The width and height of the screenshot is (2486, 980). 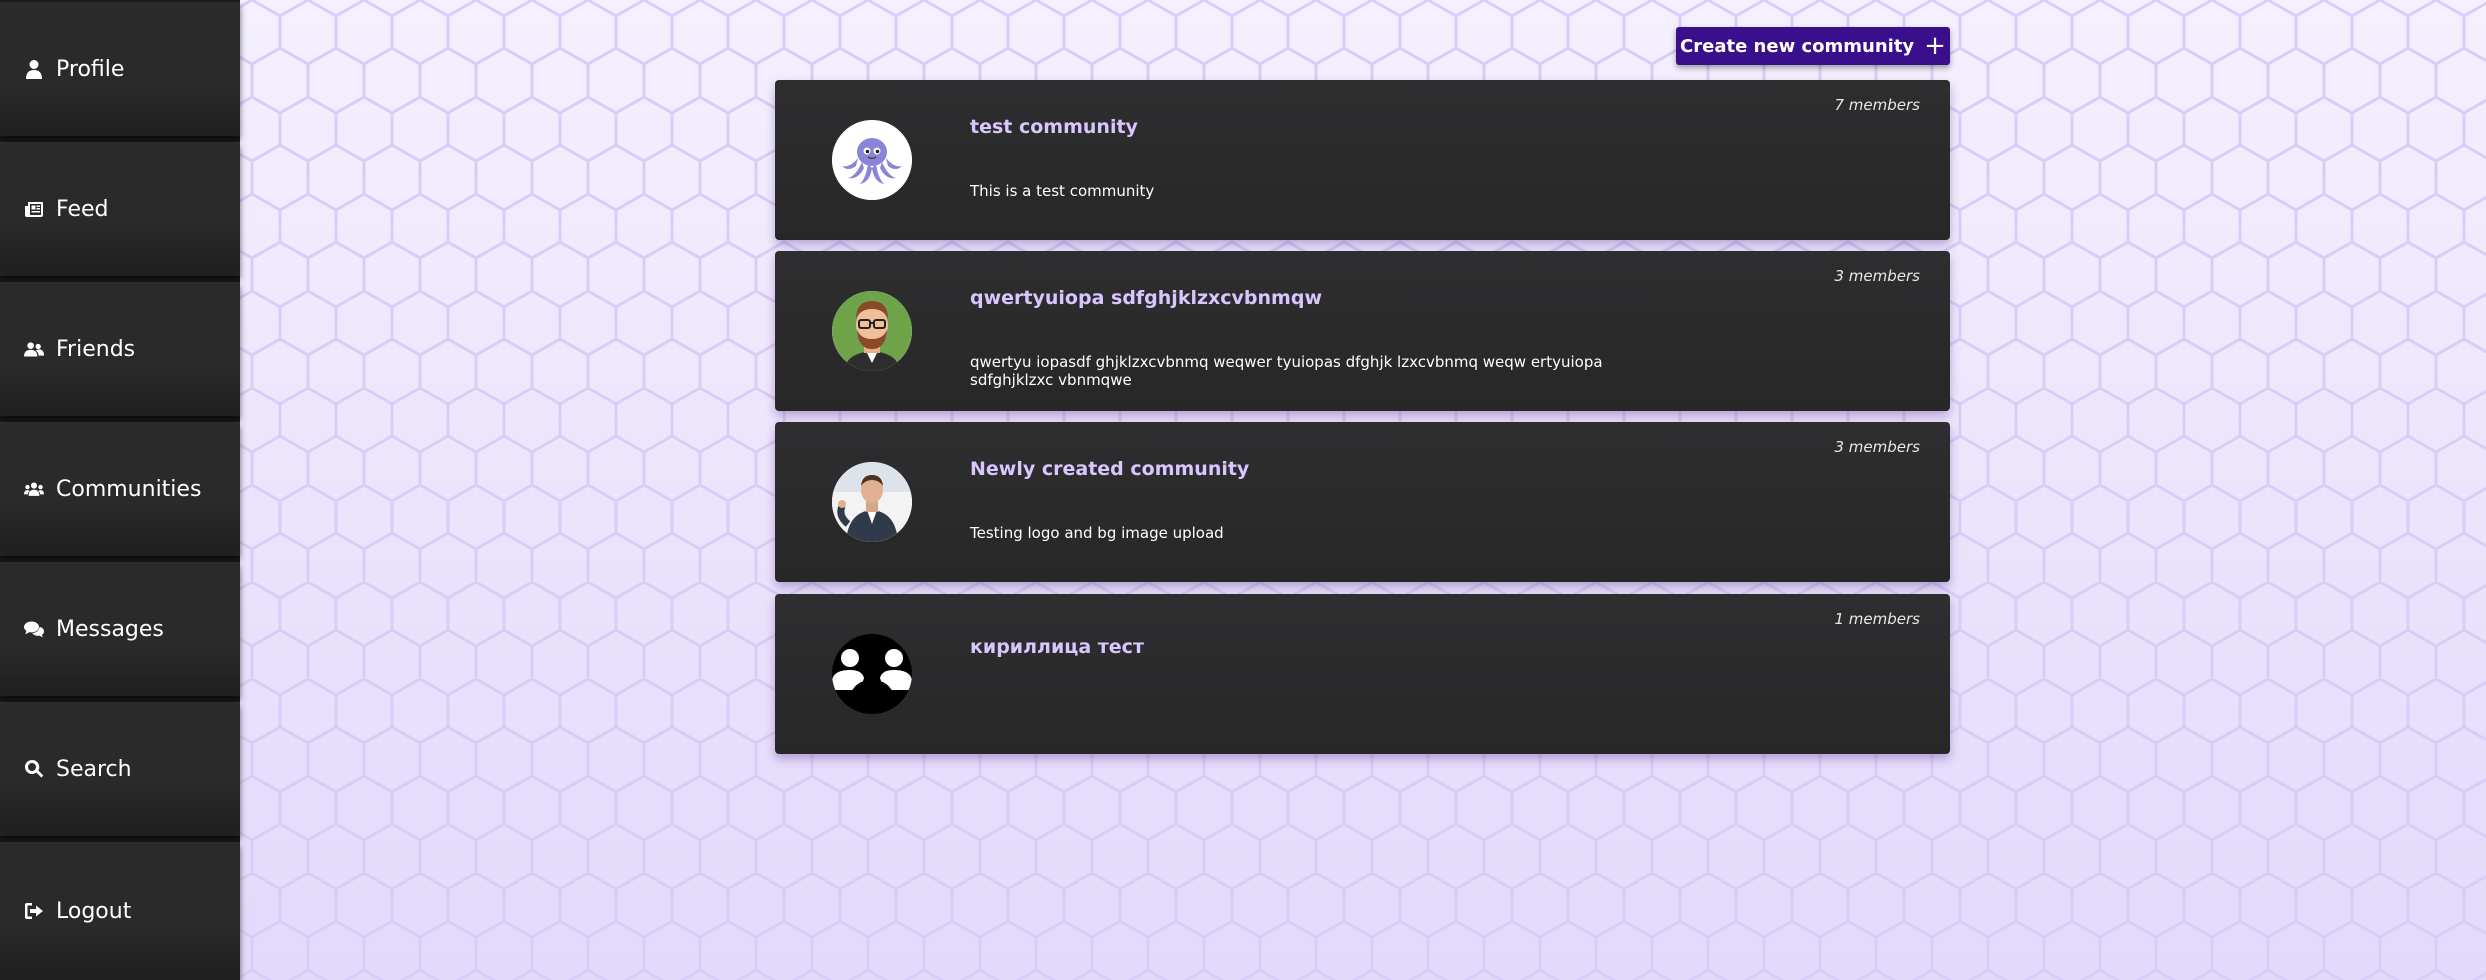 What do you see at coordinates (872, 160) in the screenshot?
I see `octopus-avatar` at bounding box center [872, 160].